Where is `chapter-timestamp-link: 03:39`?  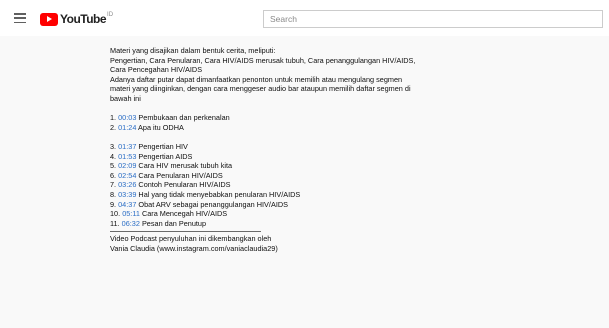 chapter-timestamp-link: 03:39 is located at coordinates (127, 194).